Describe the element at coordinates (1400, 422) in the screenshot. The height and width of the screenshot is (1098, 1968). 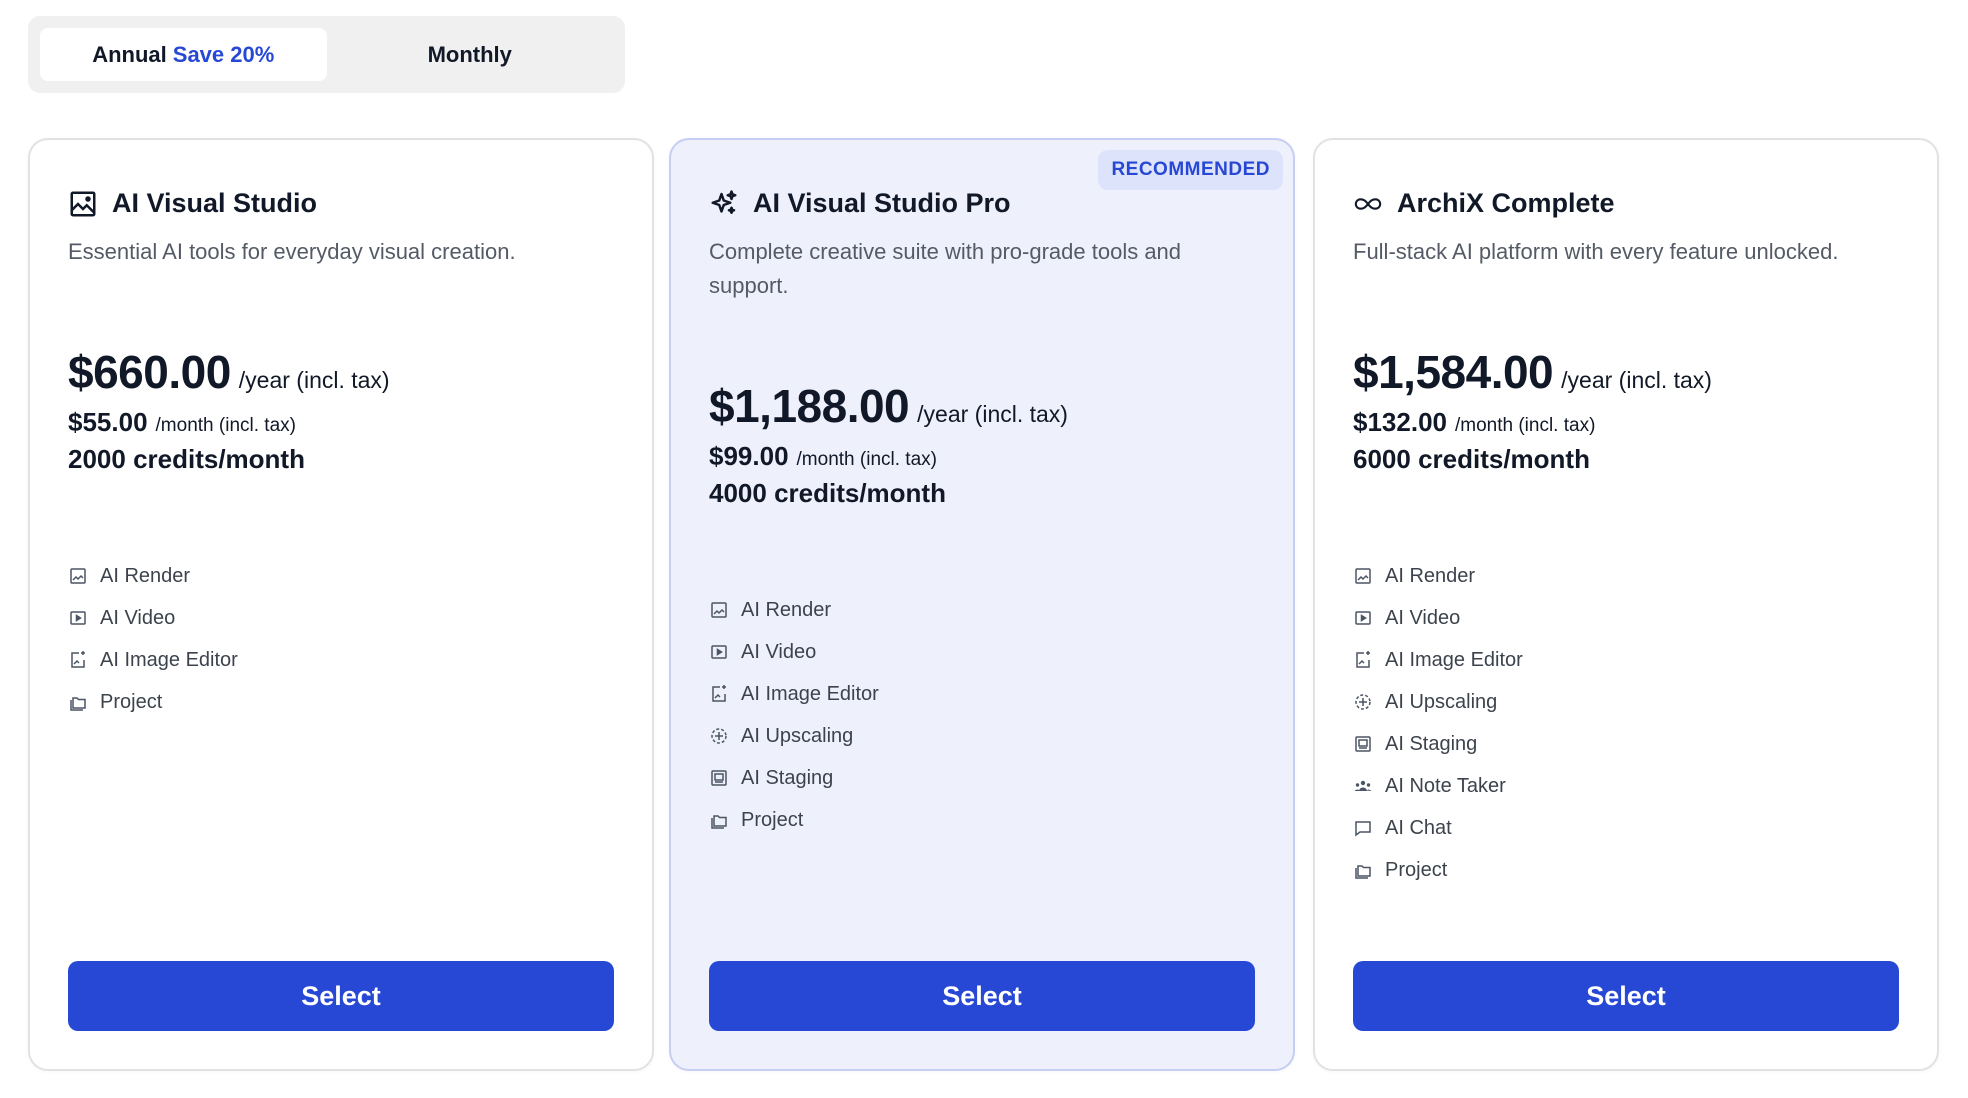
I see `price-month: $132.00` at that location.